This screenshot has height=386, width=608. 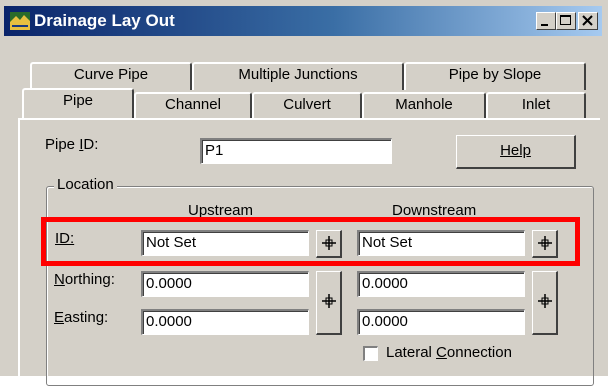 What do you see at coordinates (441, 284) in the screenshot?
I see `downstream-northing-input: 0.0000` at bounding box center [441, 284].